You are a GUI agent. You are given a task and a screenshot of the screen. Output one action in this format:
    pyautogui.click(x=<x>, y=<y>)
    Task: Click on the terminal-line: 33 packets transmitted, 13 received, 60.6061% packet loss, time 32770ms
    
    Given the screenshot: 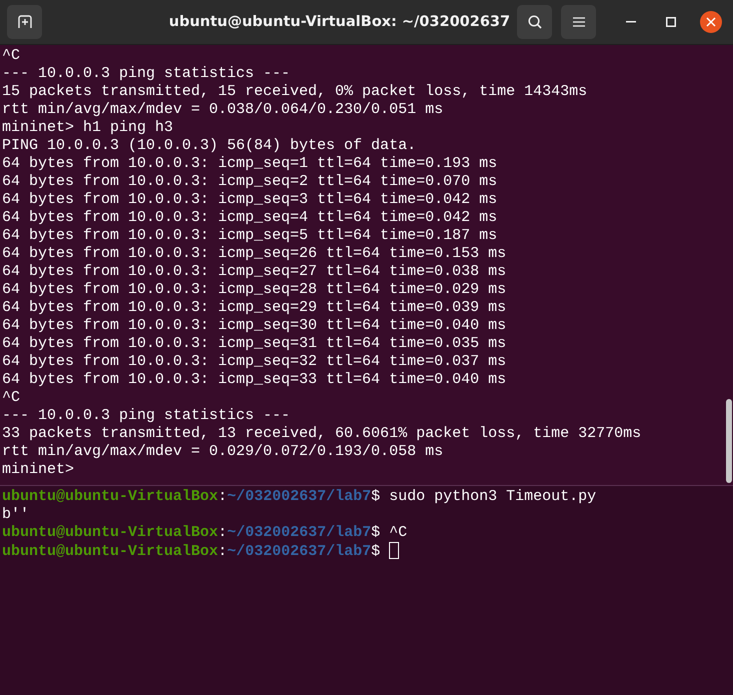 What is the action you would take?
    pyautogui.click(x=322, y=434)
    